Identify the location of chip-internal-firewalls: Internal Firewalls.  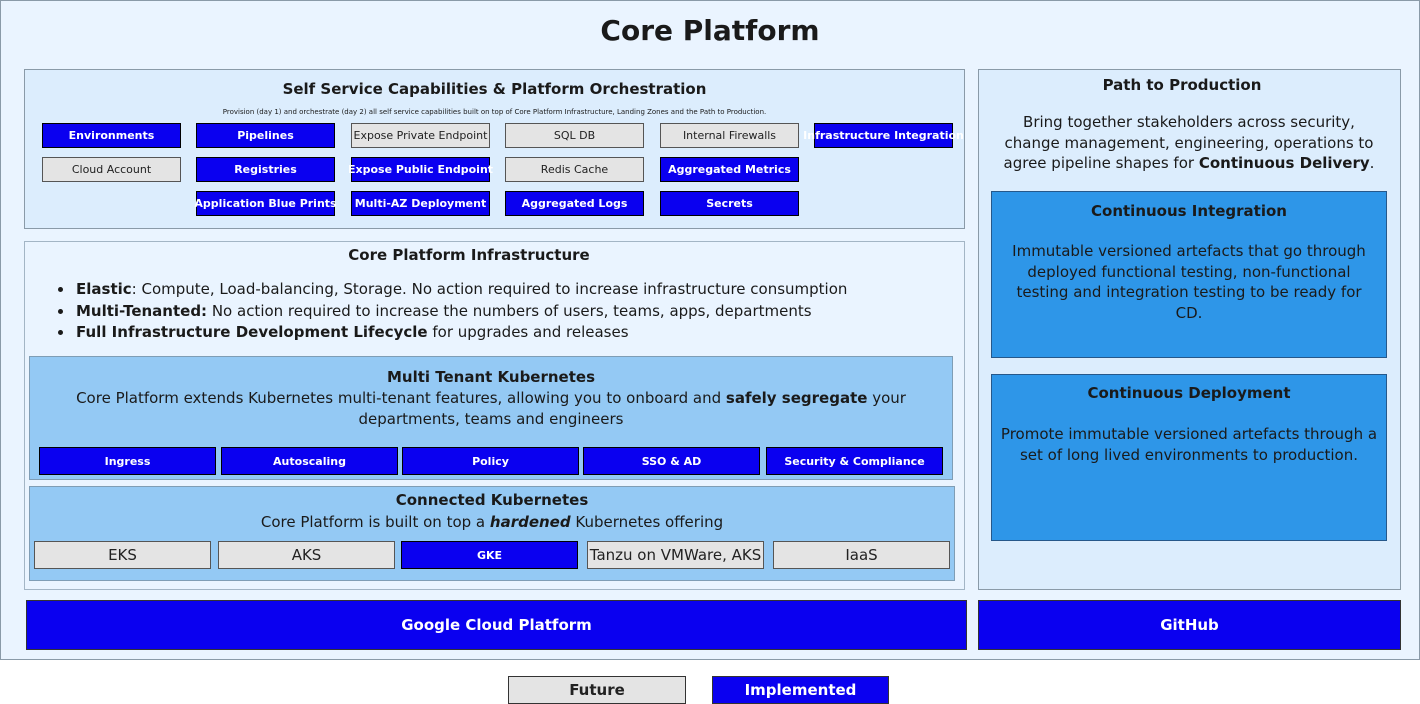
(729, 135).